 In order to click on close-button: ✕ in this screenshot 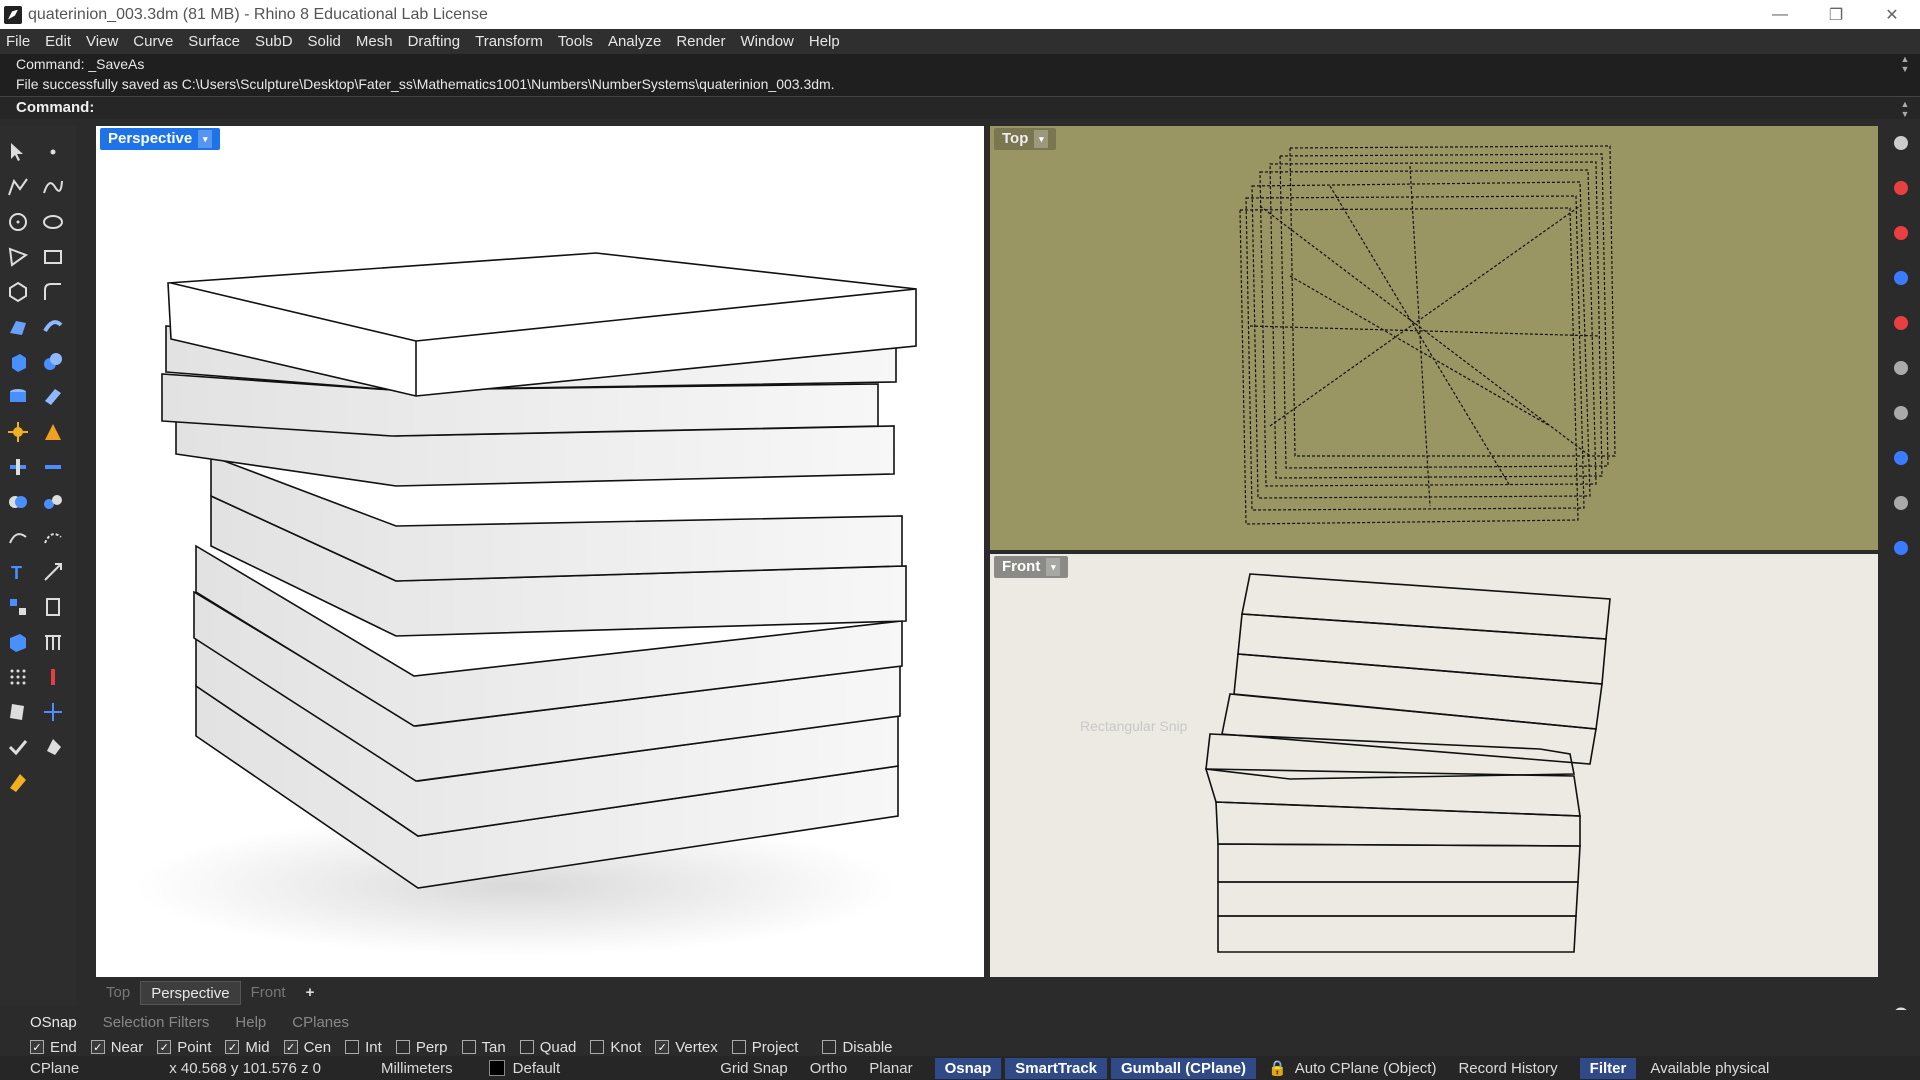, I will do `click(1892, 14)`.